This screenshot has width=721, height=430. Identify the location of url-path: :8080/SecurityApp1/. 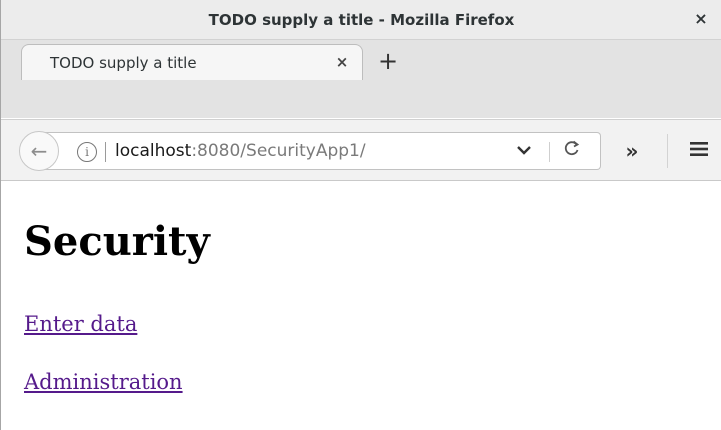
(278, 151).